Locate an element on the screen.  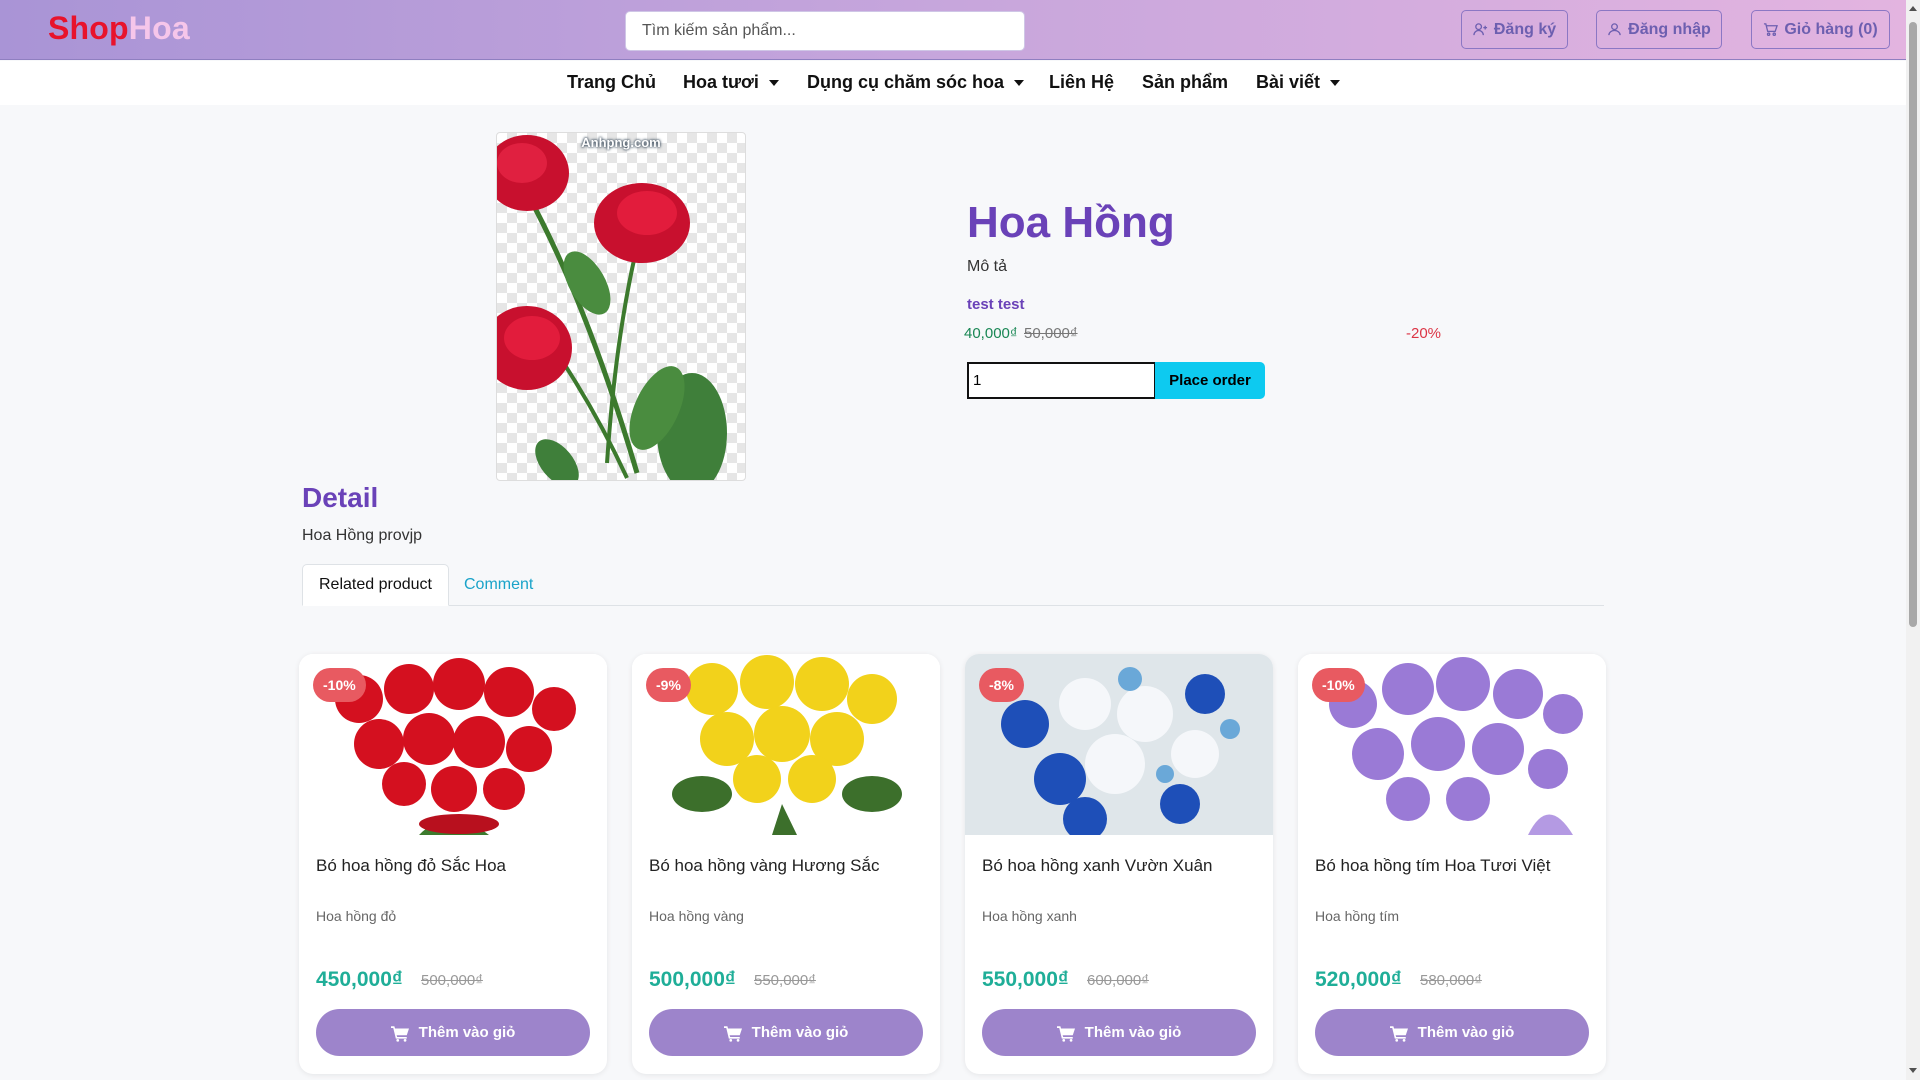
product-old-price: 50,000₫ is located at coordinates (1051, 333).